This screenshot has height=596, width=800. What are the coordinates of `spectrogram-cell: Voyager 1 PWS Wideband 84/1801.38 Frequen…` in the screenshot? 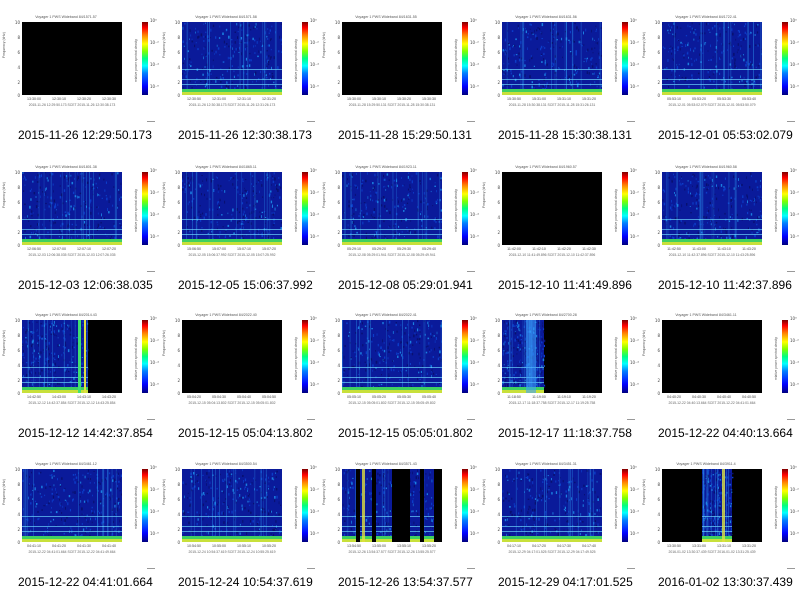 It's located at (80, 224).